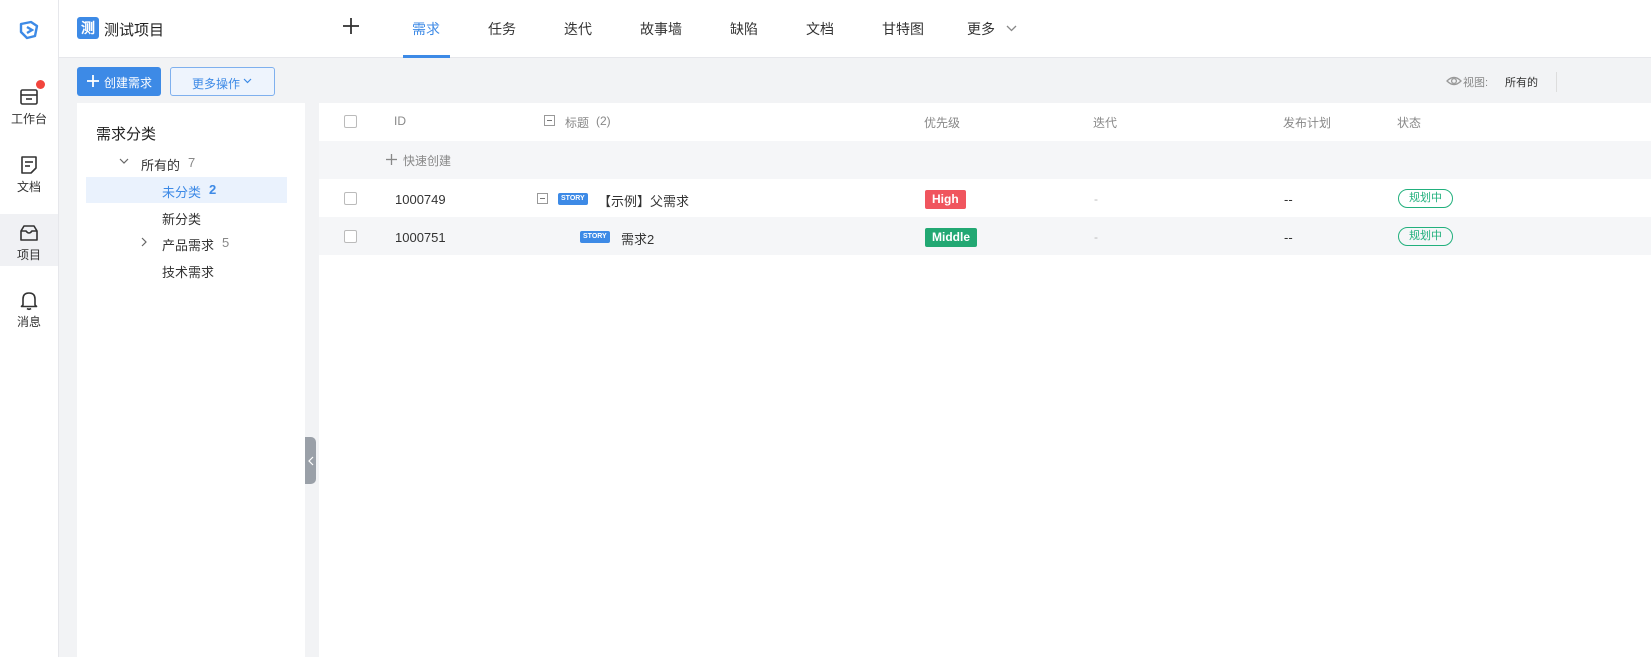 This screenshot has width=1651, height=657. What do you see at coordinates (28, 187) in the screenshot?
I see `rail-item-label: 文档` at bounding box center [28, 187].